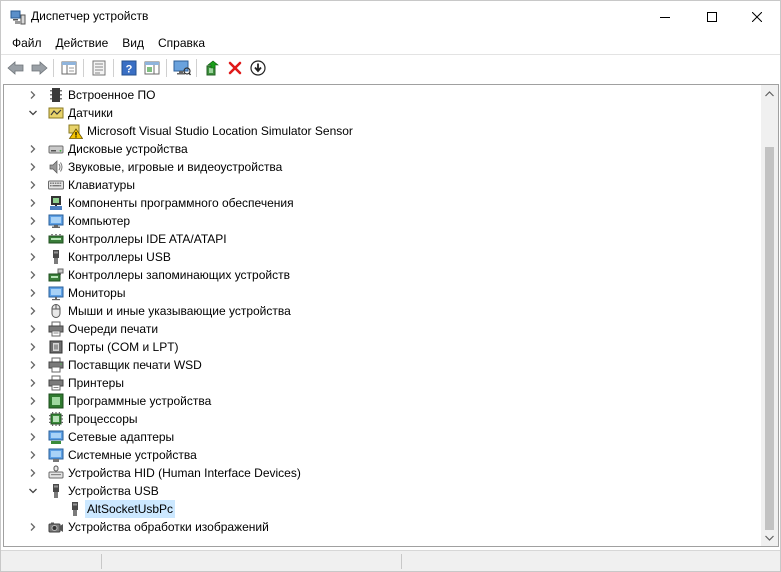 The height and width of the screenshot is (572, 781). Describe the element at coordinates (383, 221) in the screenshot. I see `tree-category-row: Компьютер` at that location.